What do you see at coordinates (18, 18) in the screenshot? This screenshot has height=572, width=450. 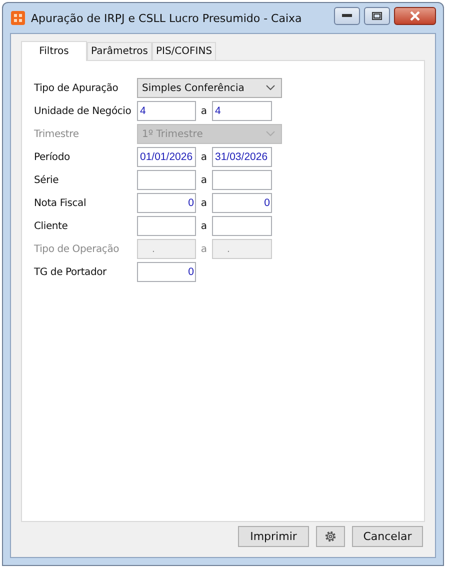 I see `app-icon` at bounding box center [18, 18].